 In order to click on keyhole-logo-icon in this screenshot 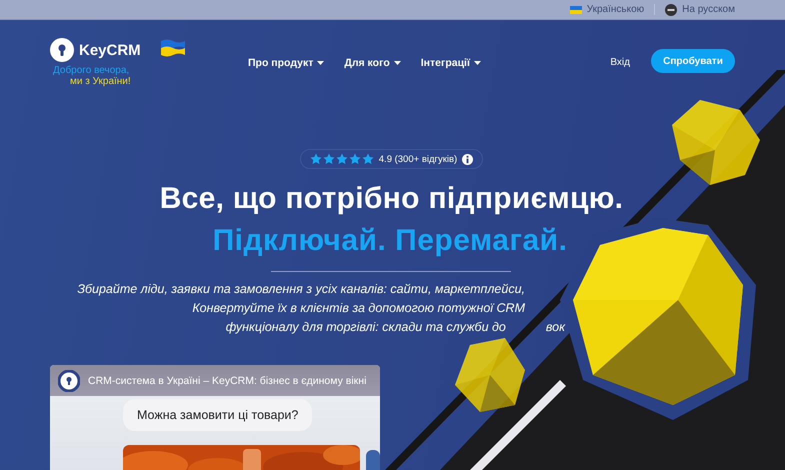, I will do `click(62, 50)`.